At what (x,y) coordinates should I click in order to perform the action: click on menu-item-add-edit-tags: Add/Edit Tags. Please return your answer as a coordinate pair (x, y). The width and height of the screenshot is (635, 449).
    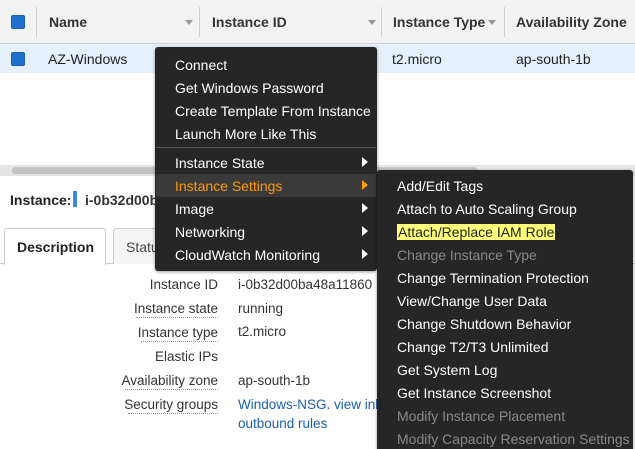
    Looking at the image, I should click on (440, 186).